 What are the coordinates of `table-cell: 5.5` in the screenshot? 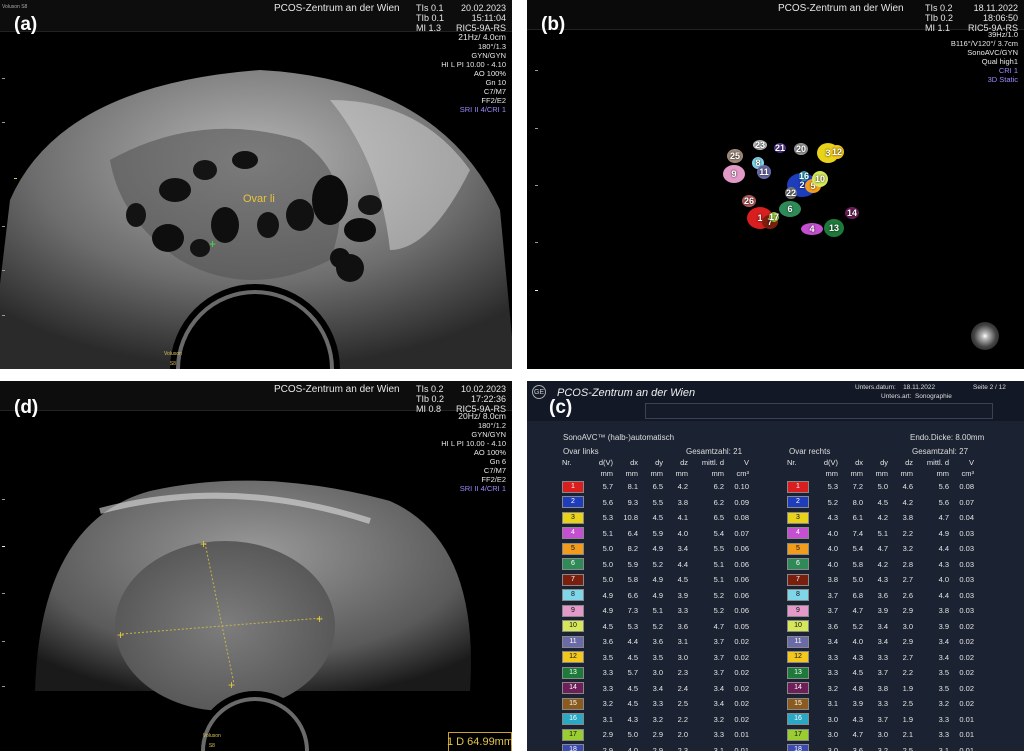 It's located at (718, 549).